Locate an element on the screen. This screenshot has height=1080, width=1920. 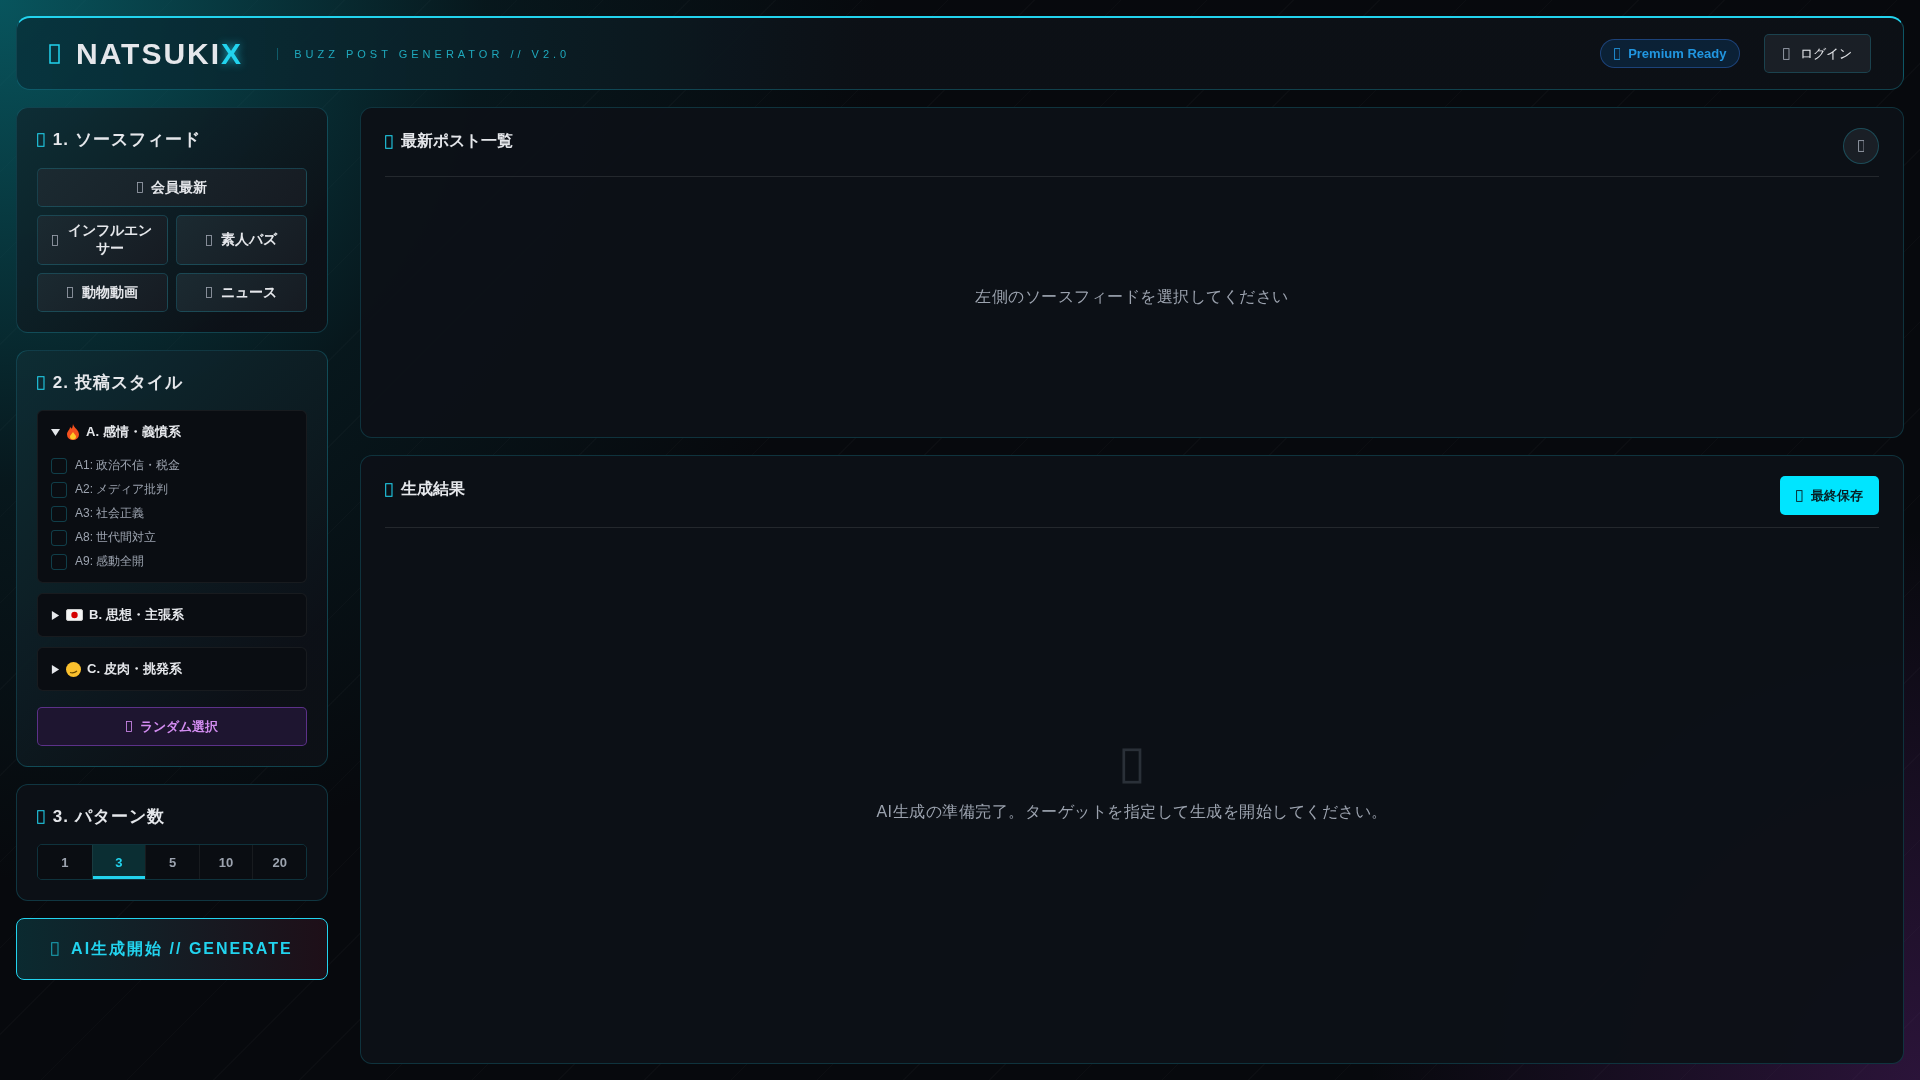
pattern-count-option: 3 is located at coordinates (118, 862).